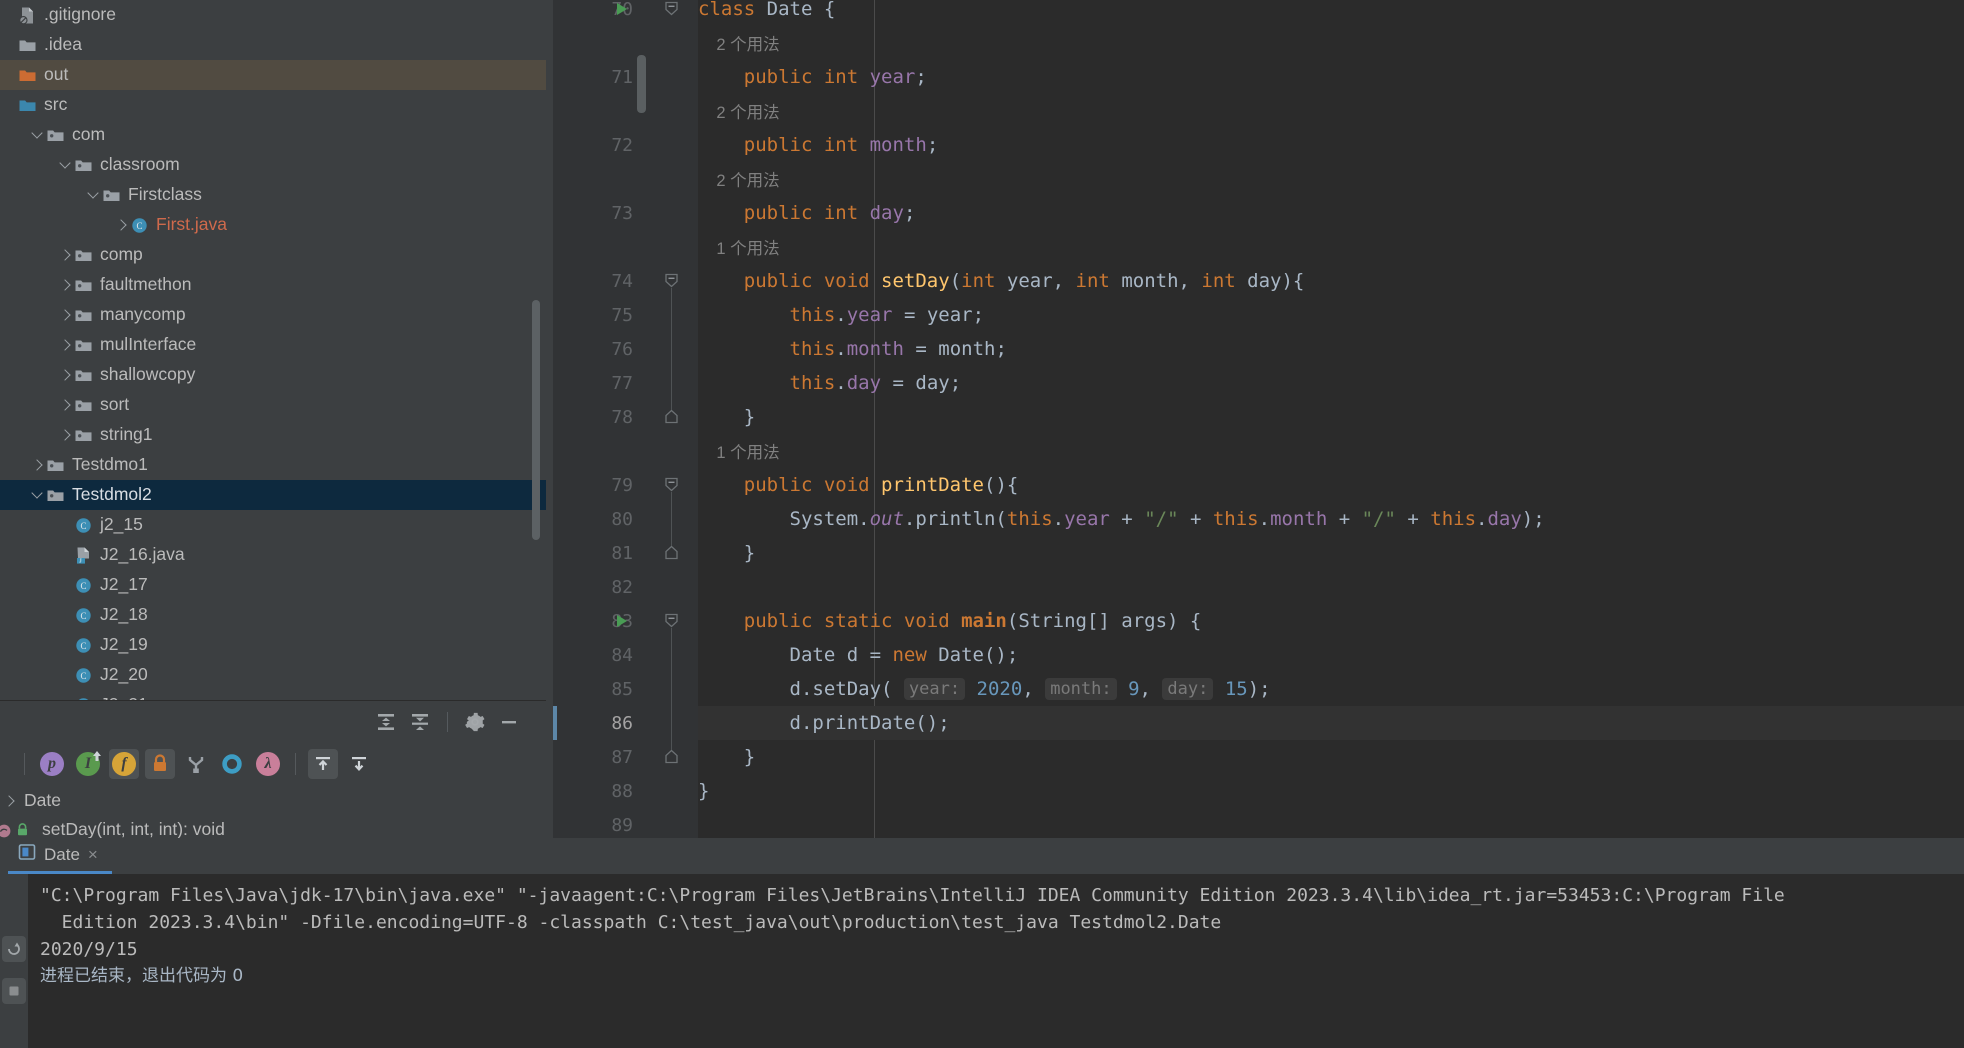 Image resolution: width=1964 pixels, height=1048 pixels. What do you see at coordinates (1331, 485) in the screenshot?
I see `code-line: public void printDate(){` at bounding box center [1331, 485].